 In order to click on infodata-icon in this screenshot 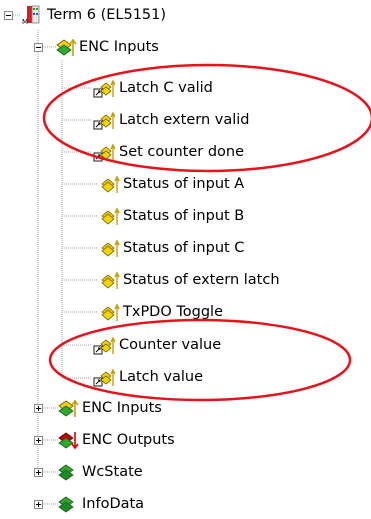, I will do `click(66, 504)`.